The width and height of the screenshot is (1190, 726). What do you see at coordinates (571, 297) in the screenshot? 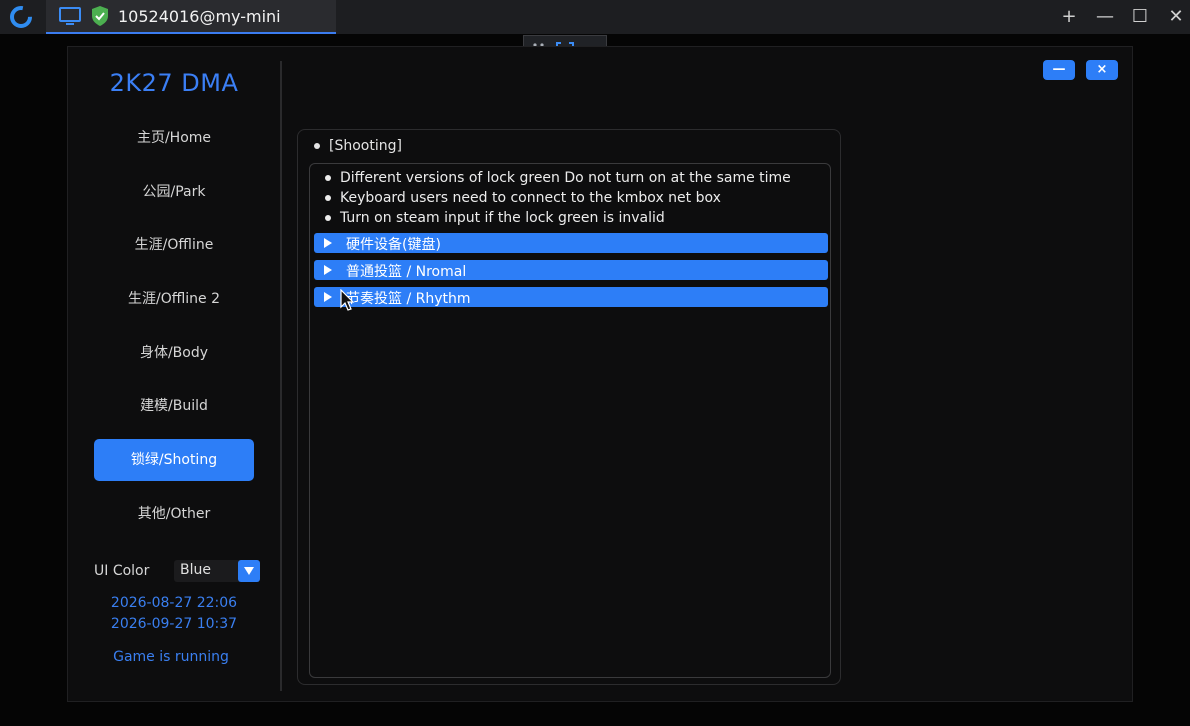
I see `group-rhythm-shot: 节奏投篮 / Rhythm` at bounding box center [571, 297].